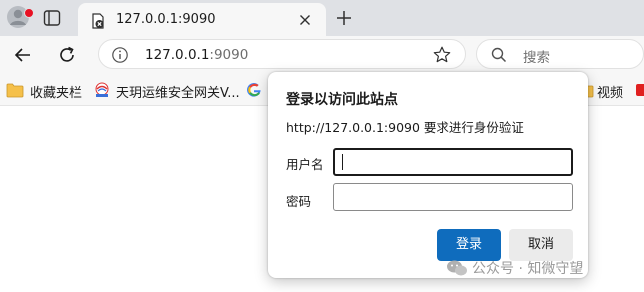 The image size is (644, 292). I want to click on plus-icon, so click(344, 18).